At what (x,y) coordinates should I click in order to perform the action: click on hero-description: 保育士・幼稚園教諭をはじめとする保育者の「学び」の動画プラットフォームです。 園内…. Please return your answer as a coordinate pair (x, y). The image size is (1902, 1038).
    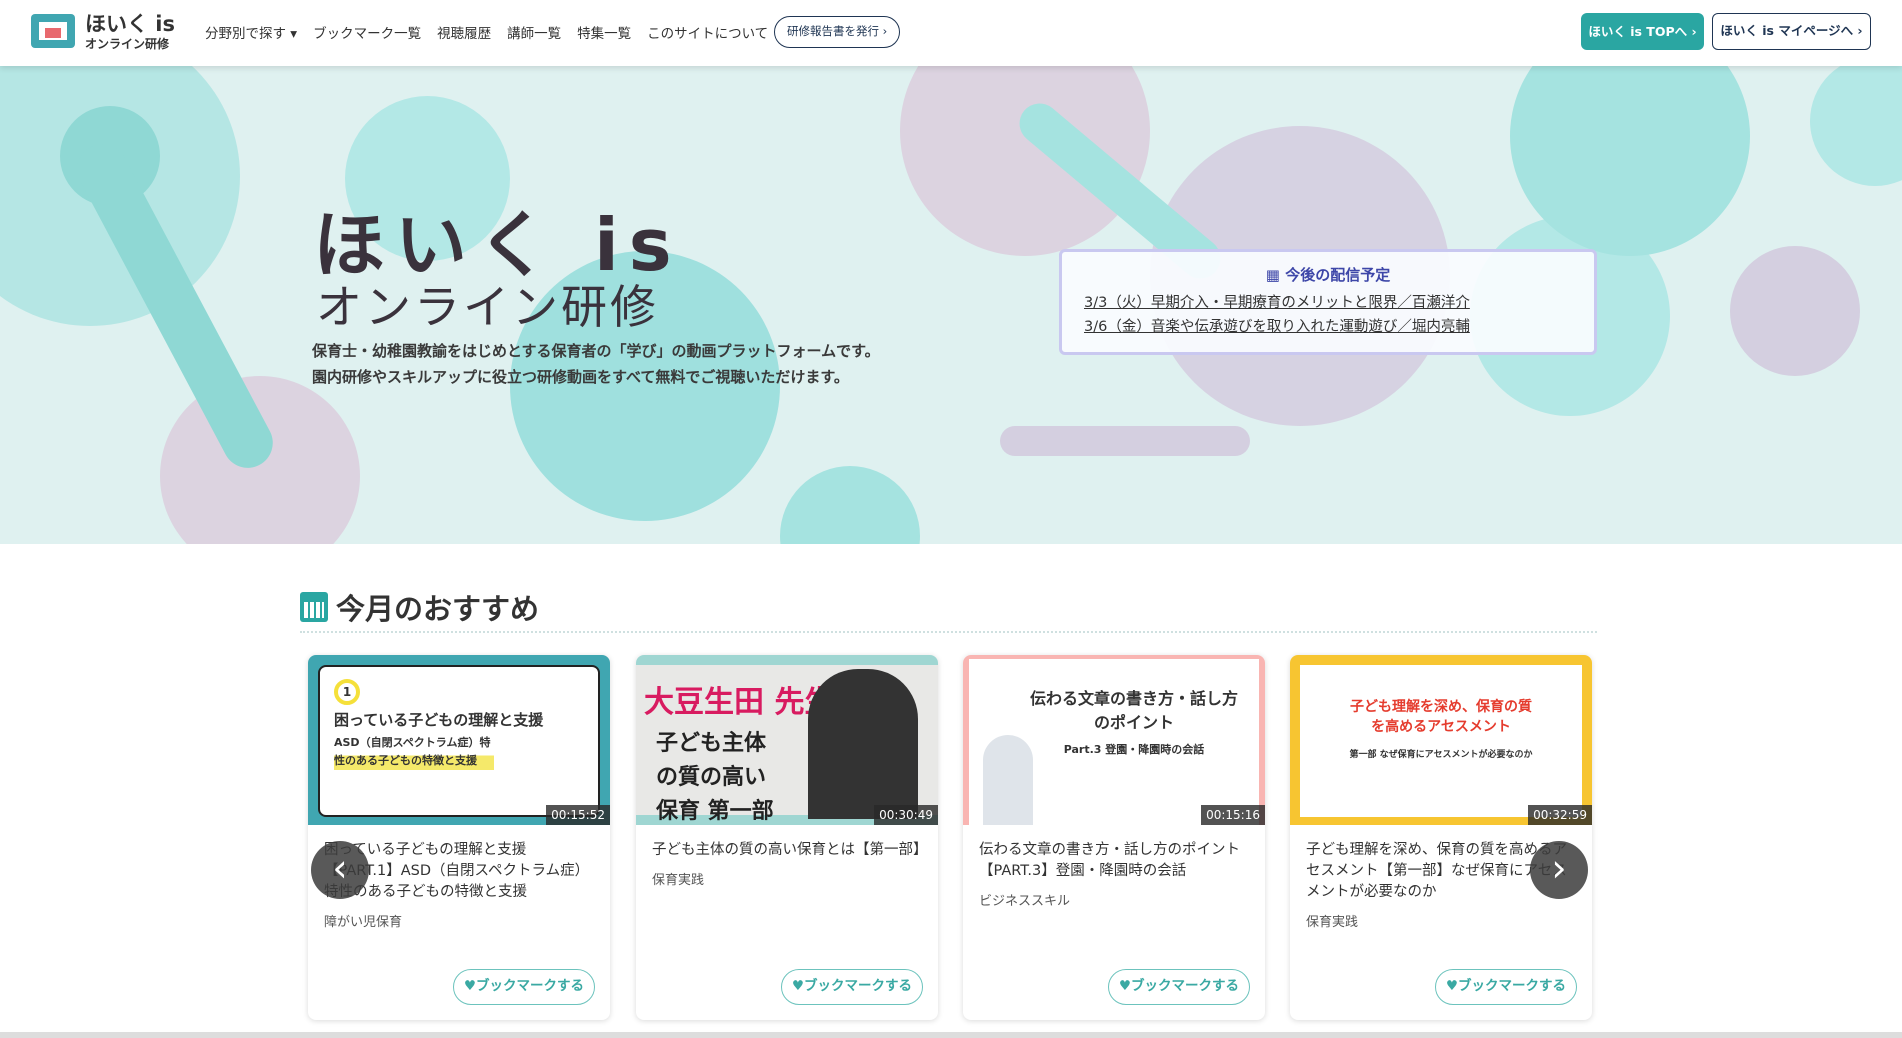
    Looking at the image, I should click on (596, 364).